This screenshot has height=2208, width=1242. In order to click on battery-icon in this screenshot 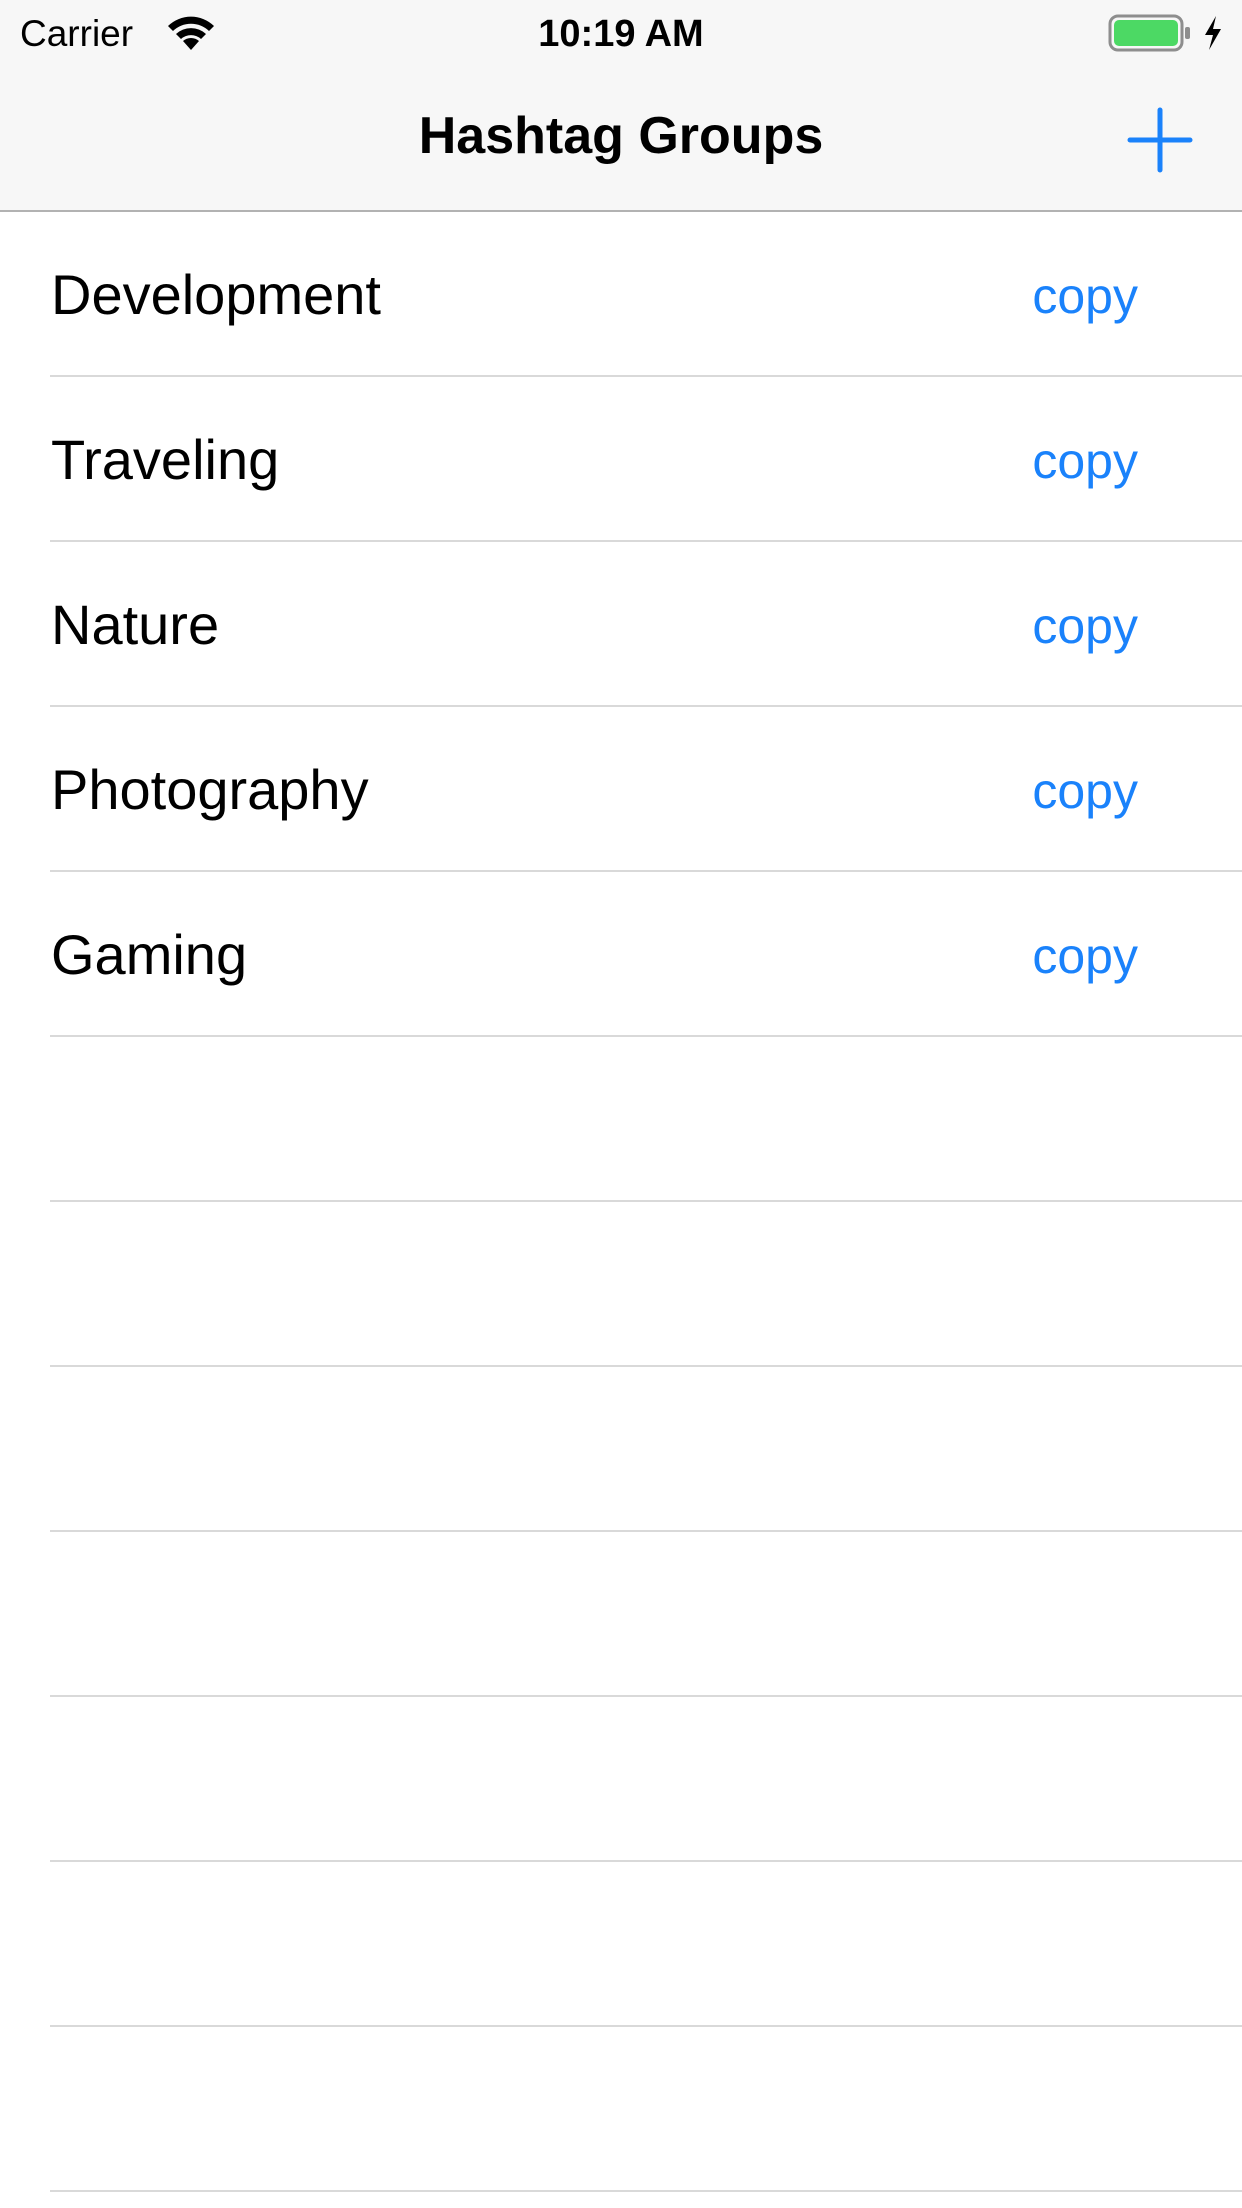, I will do `click(1149, 33)`.